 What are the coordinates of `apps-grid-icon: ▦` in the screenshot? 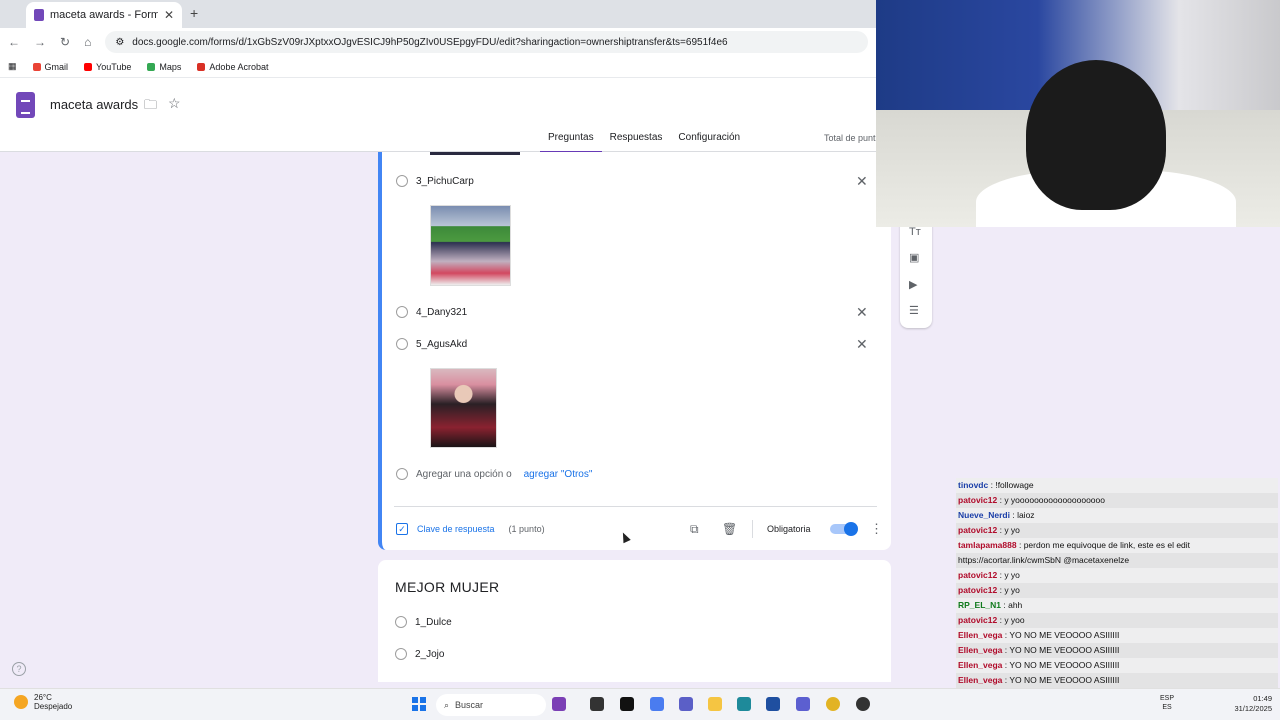 It's located at (12, 66).